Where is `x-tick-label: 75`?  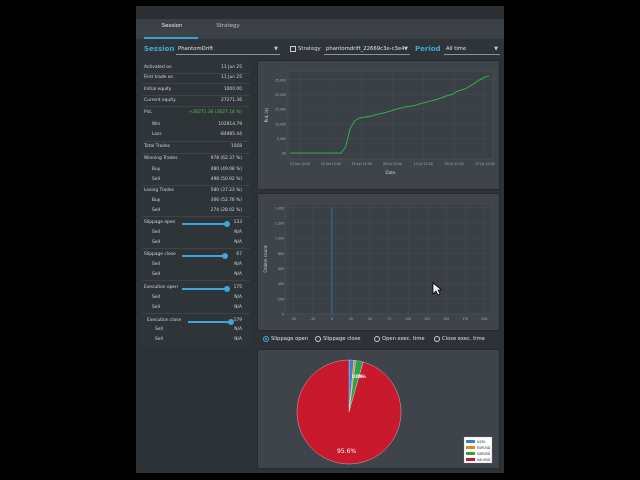 x-tick-label: 75 is located at coordinates (389, 319).